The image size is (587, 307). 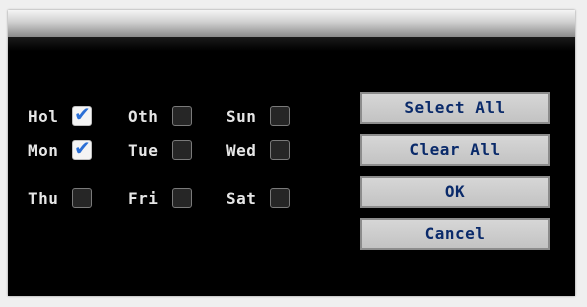 What do you see at coordinates (455, 234) in the screenshot?
I see `cancel-button: Cancel` at bounding box center [455, 234].